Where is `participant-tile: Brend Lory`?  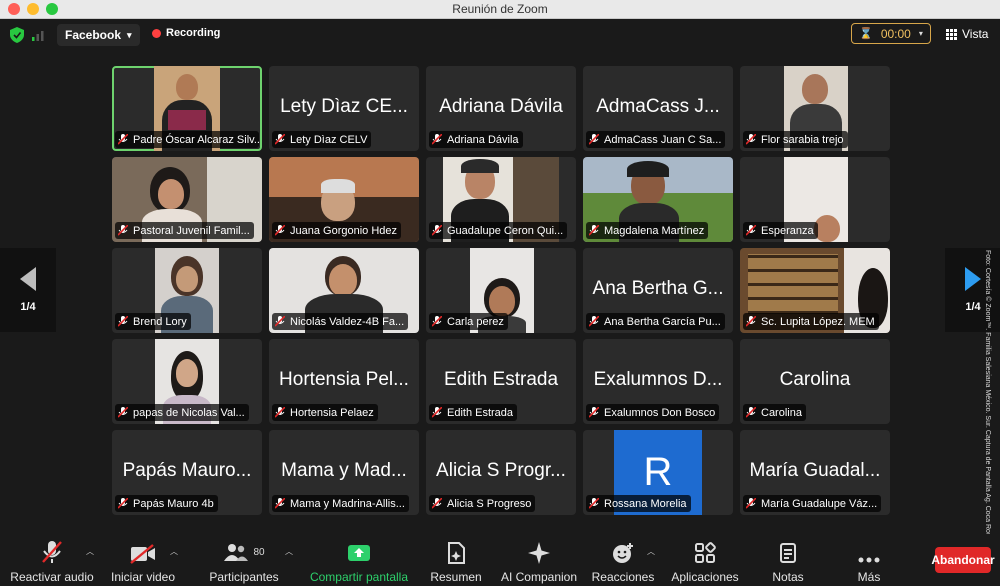
participant-tile: Brend Lory is located at coordinates (187, 290).